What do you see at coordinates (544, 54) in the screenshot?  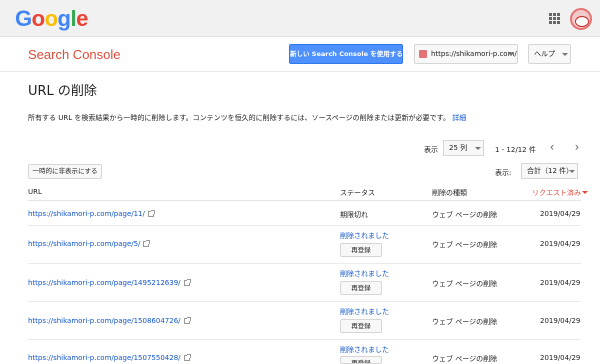 I see `help-button-label: ヘルプ` at bounding box center [544, 54].